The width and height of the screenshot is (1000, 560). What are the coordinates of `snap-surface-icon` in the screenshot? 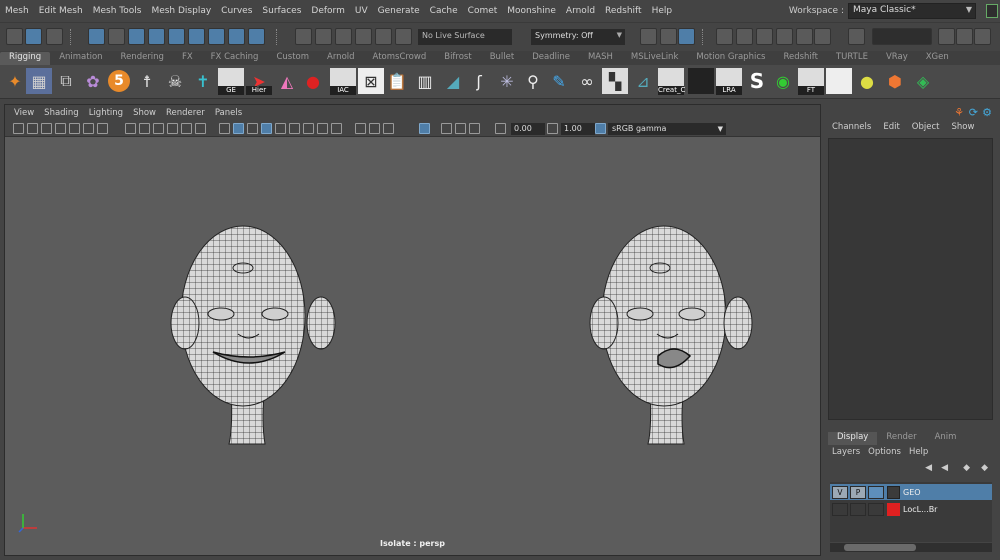 It's located at (383, 36).